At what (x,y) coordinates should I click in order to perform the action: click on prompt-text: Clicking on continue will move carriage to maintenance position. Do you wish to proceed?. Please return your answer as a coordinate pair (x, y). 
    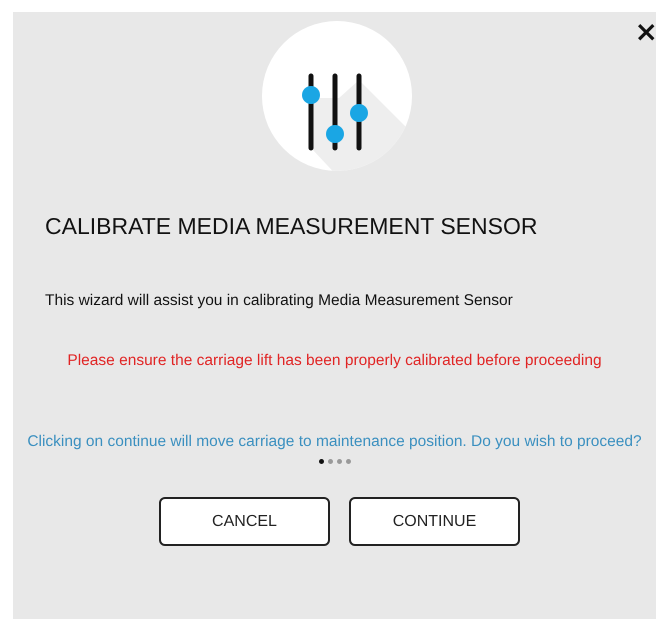
    Looking at the image, I should click on (334, 442).